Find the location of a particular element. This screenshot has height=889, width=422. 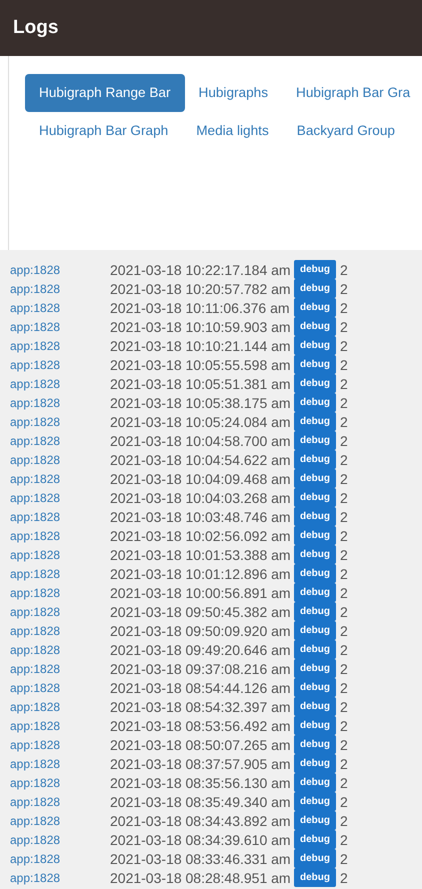

app-tab: Hubigraph Range Bar is located at coordinates (104, 93).